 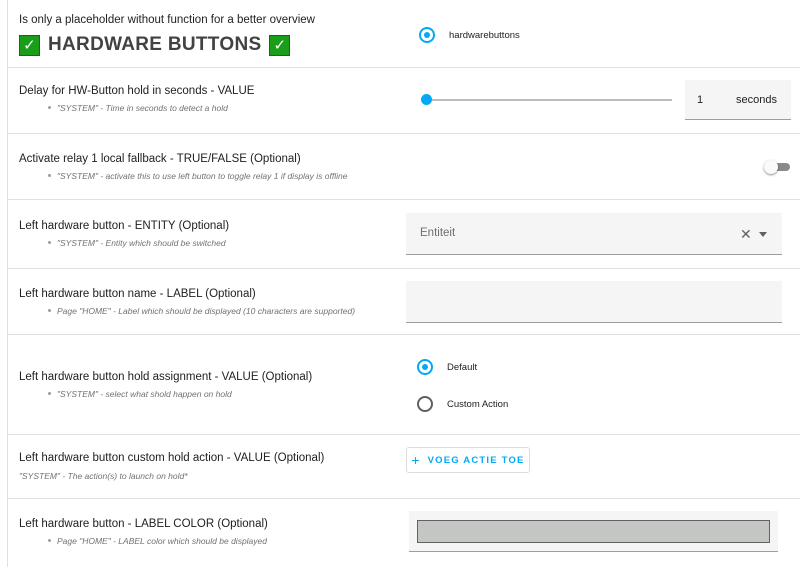 What do you see at coordinates (426, 99) in the screenshot?
I see `slider-thumb` at bounding box center [426, 99].